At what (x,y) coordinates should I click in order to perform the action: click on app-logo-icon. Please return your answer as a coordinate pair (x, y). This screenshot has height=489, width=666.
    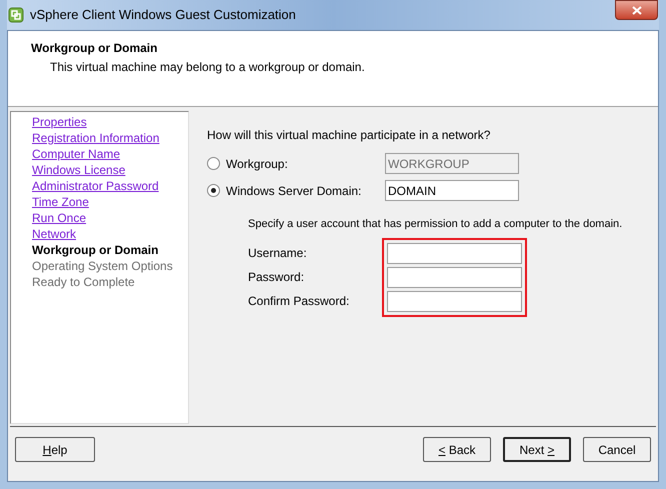
    Looking at the image, I should click on (16, 15).